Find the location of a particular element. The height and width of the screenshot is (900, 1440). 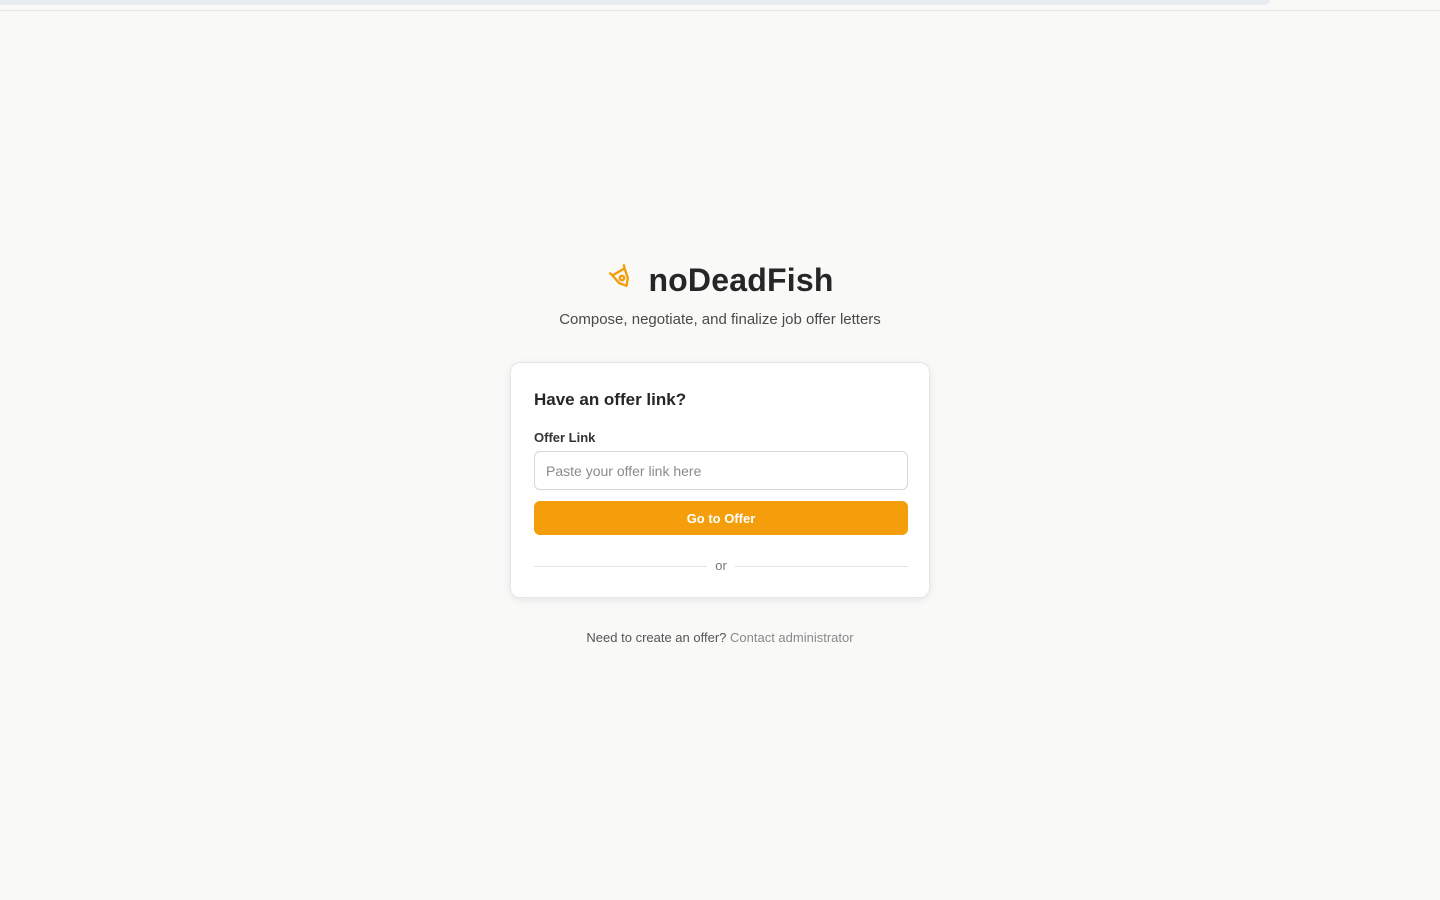

divider-text: or is located at coordinates (721, 565).